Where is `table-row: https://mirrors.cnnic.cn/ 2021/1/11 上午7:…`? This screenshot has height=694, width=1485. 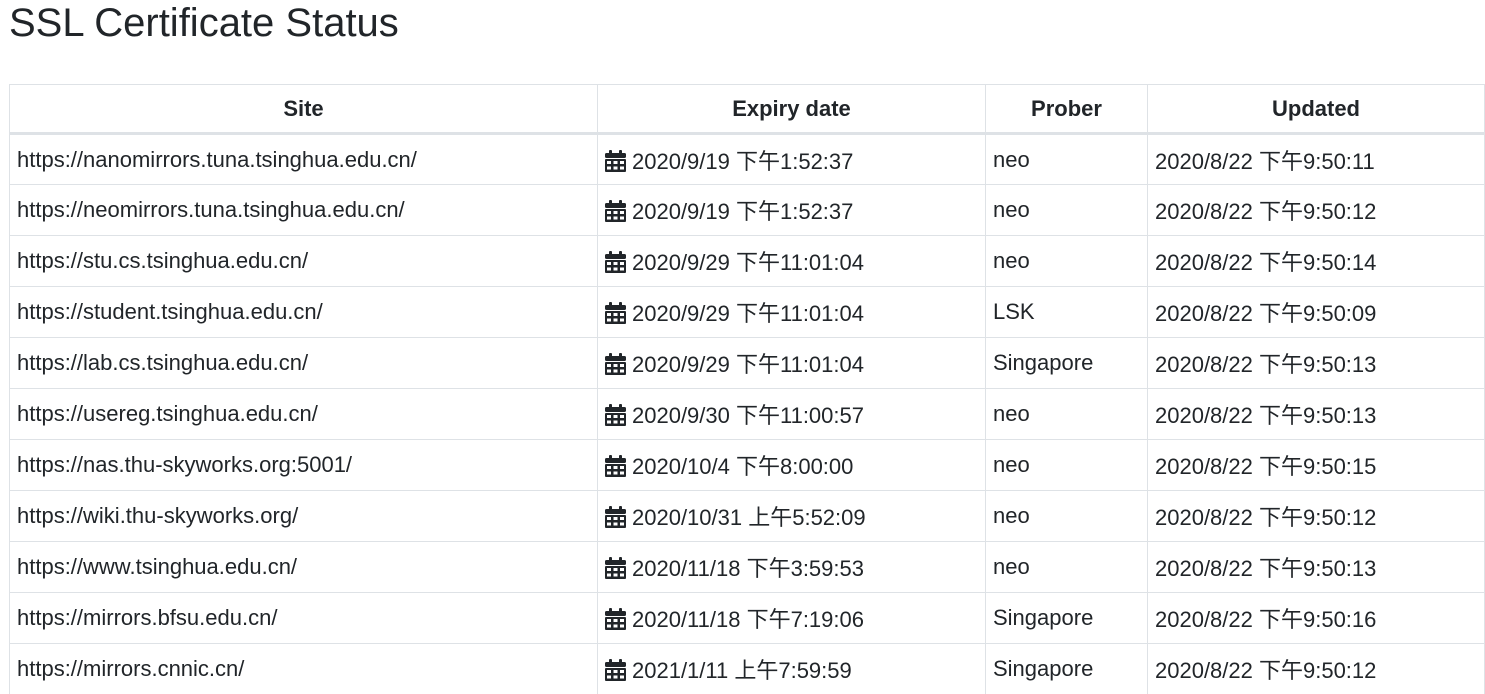
table-row: https://mirrors.cnnic.cn/ 2021/1/11 上午7:… is located at coordinates (747, 668).